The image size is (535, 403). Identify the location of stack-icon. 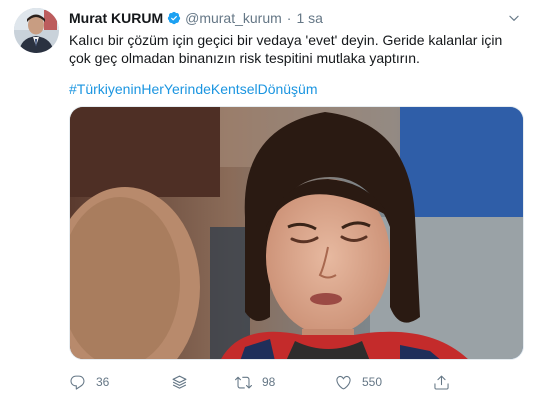
(179, 382).